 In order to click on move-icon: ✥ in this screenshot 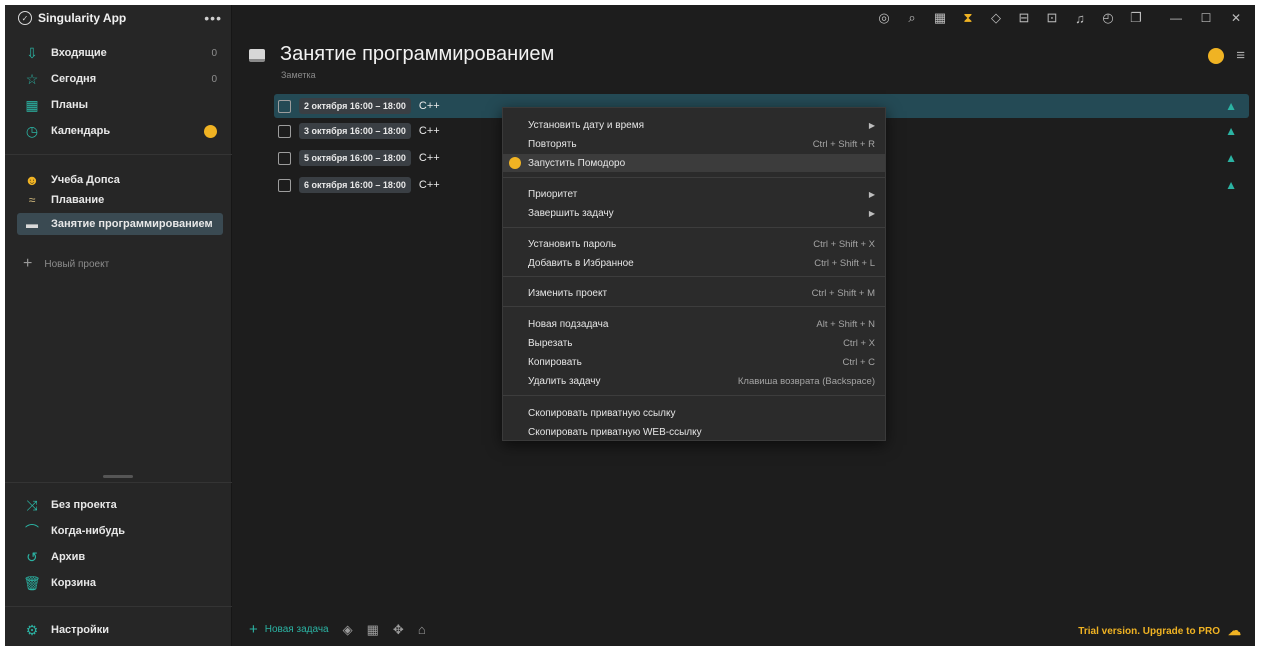, I will do `click(398, 630)`.